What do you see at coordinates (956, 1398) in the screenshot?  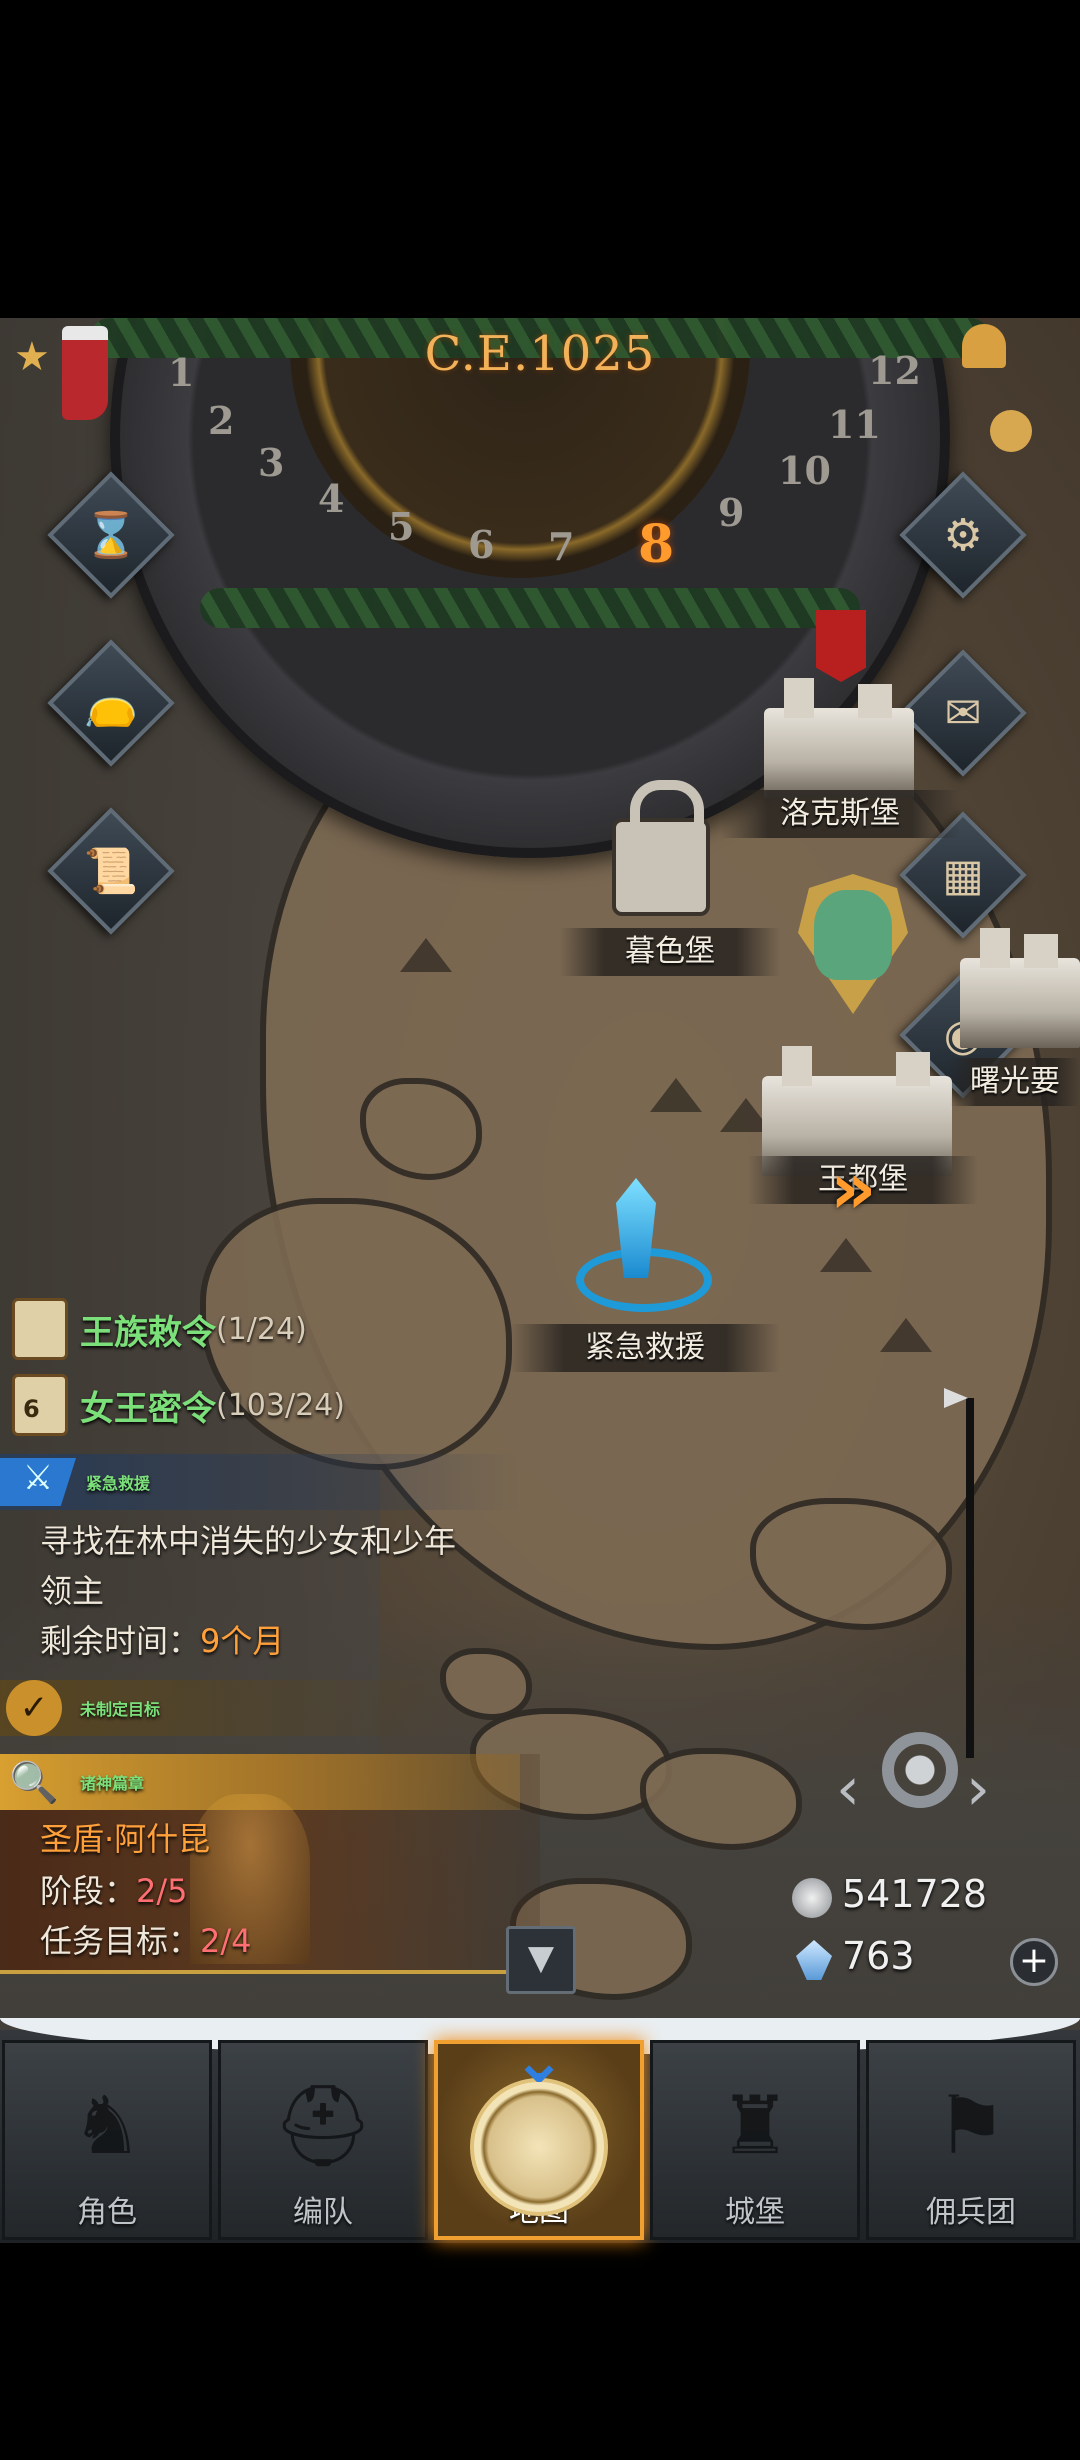 I see `flag-icon` at bounding box center [956, 1398].